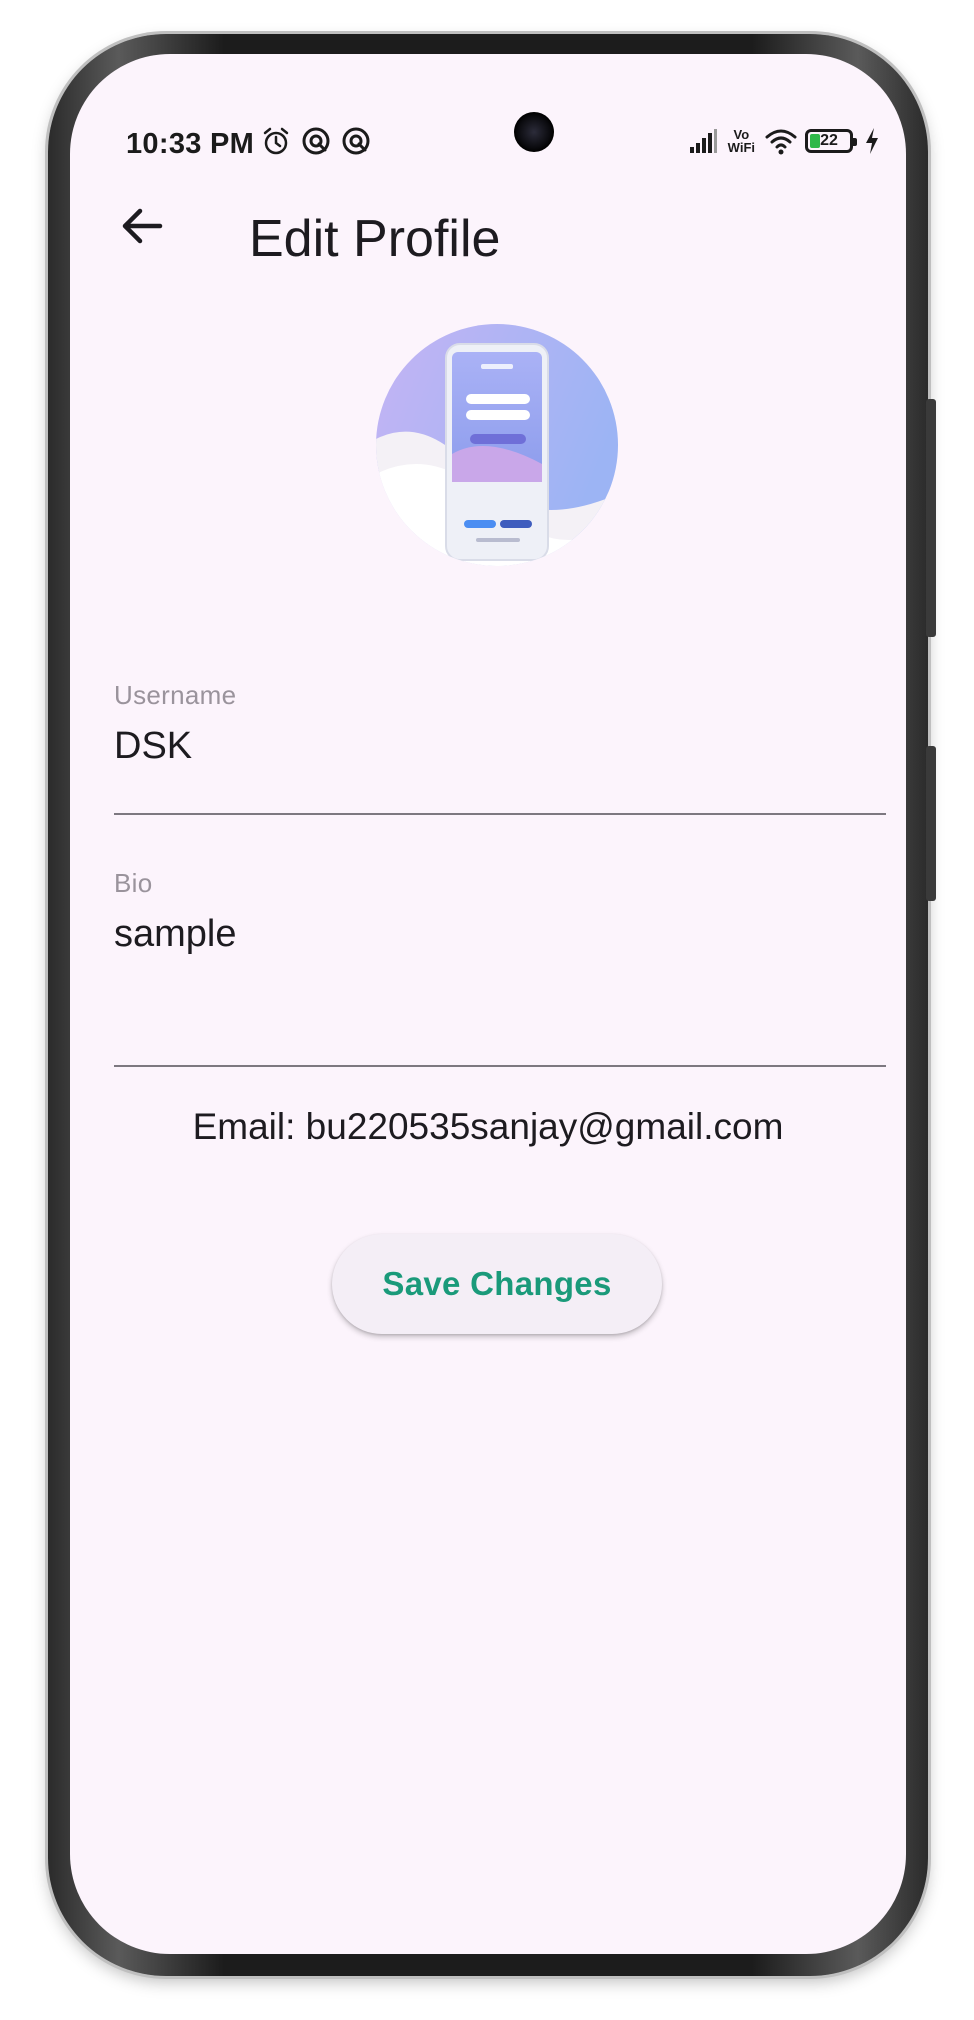 The image size is (974, 2020). I want to click on alarm-icon, so click(276, 141).